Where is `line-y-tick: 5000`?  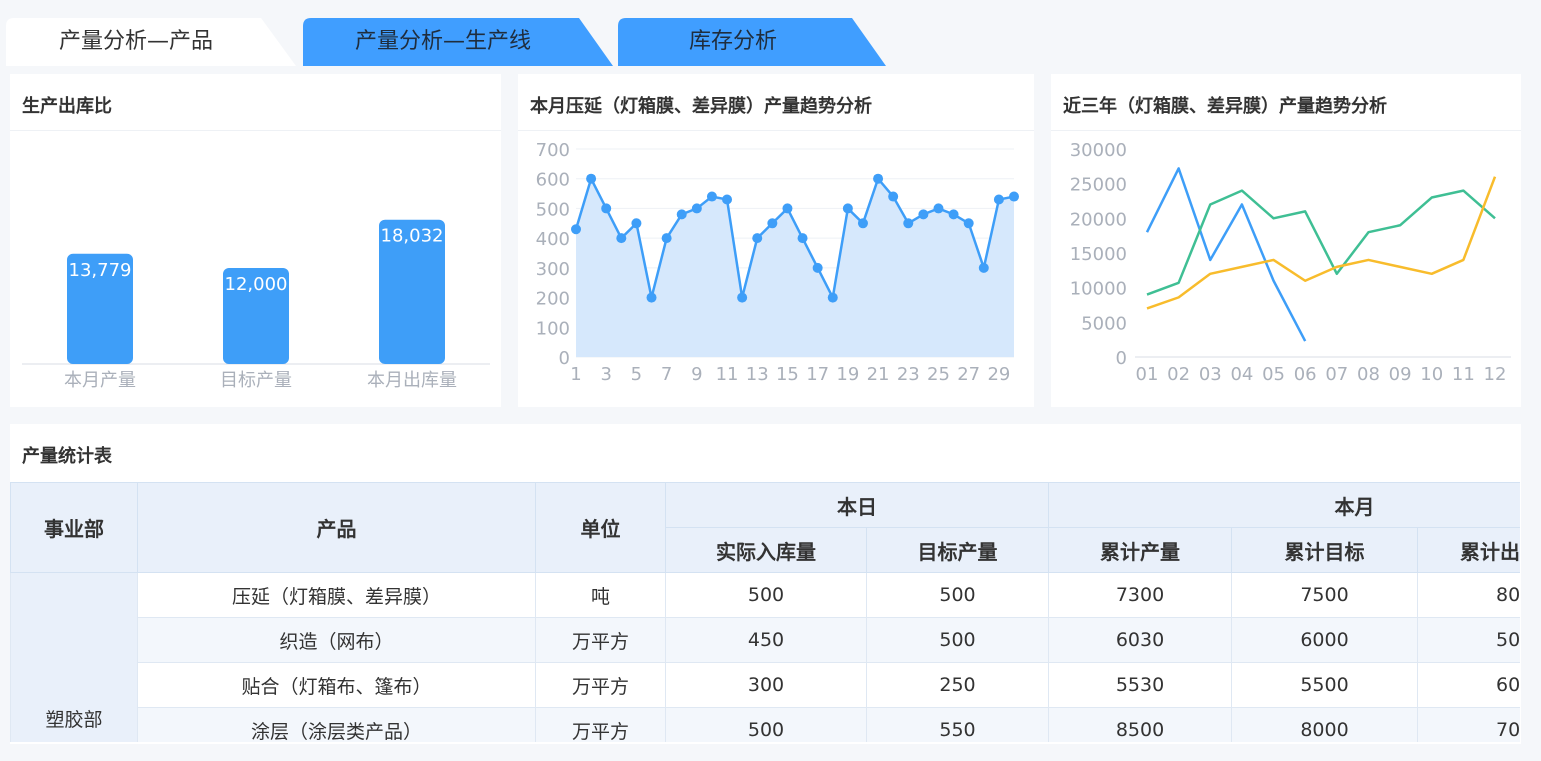
line-y-tick: 5000 is located at coordinates (1104, 323).